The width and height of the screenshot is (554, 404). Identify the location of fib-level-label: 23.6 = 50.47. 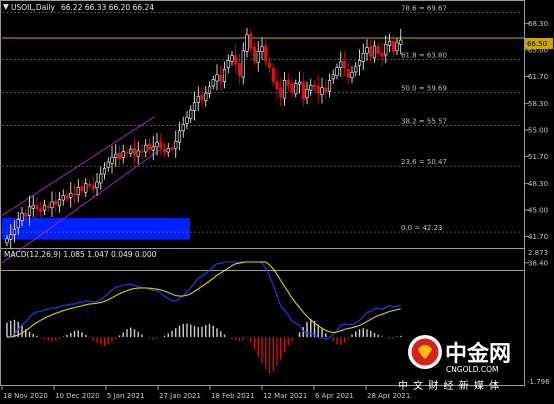
(424, 162).